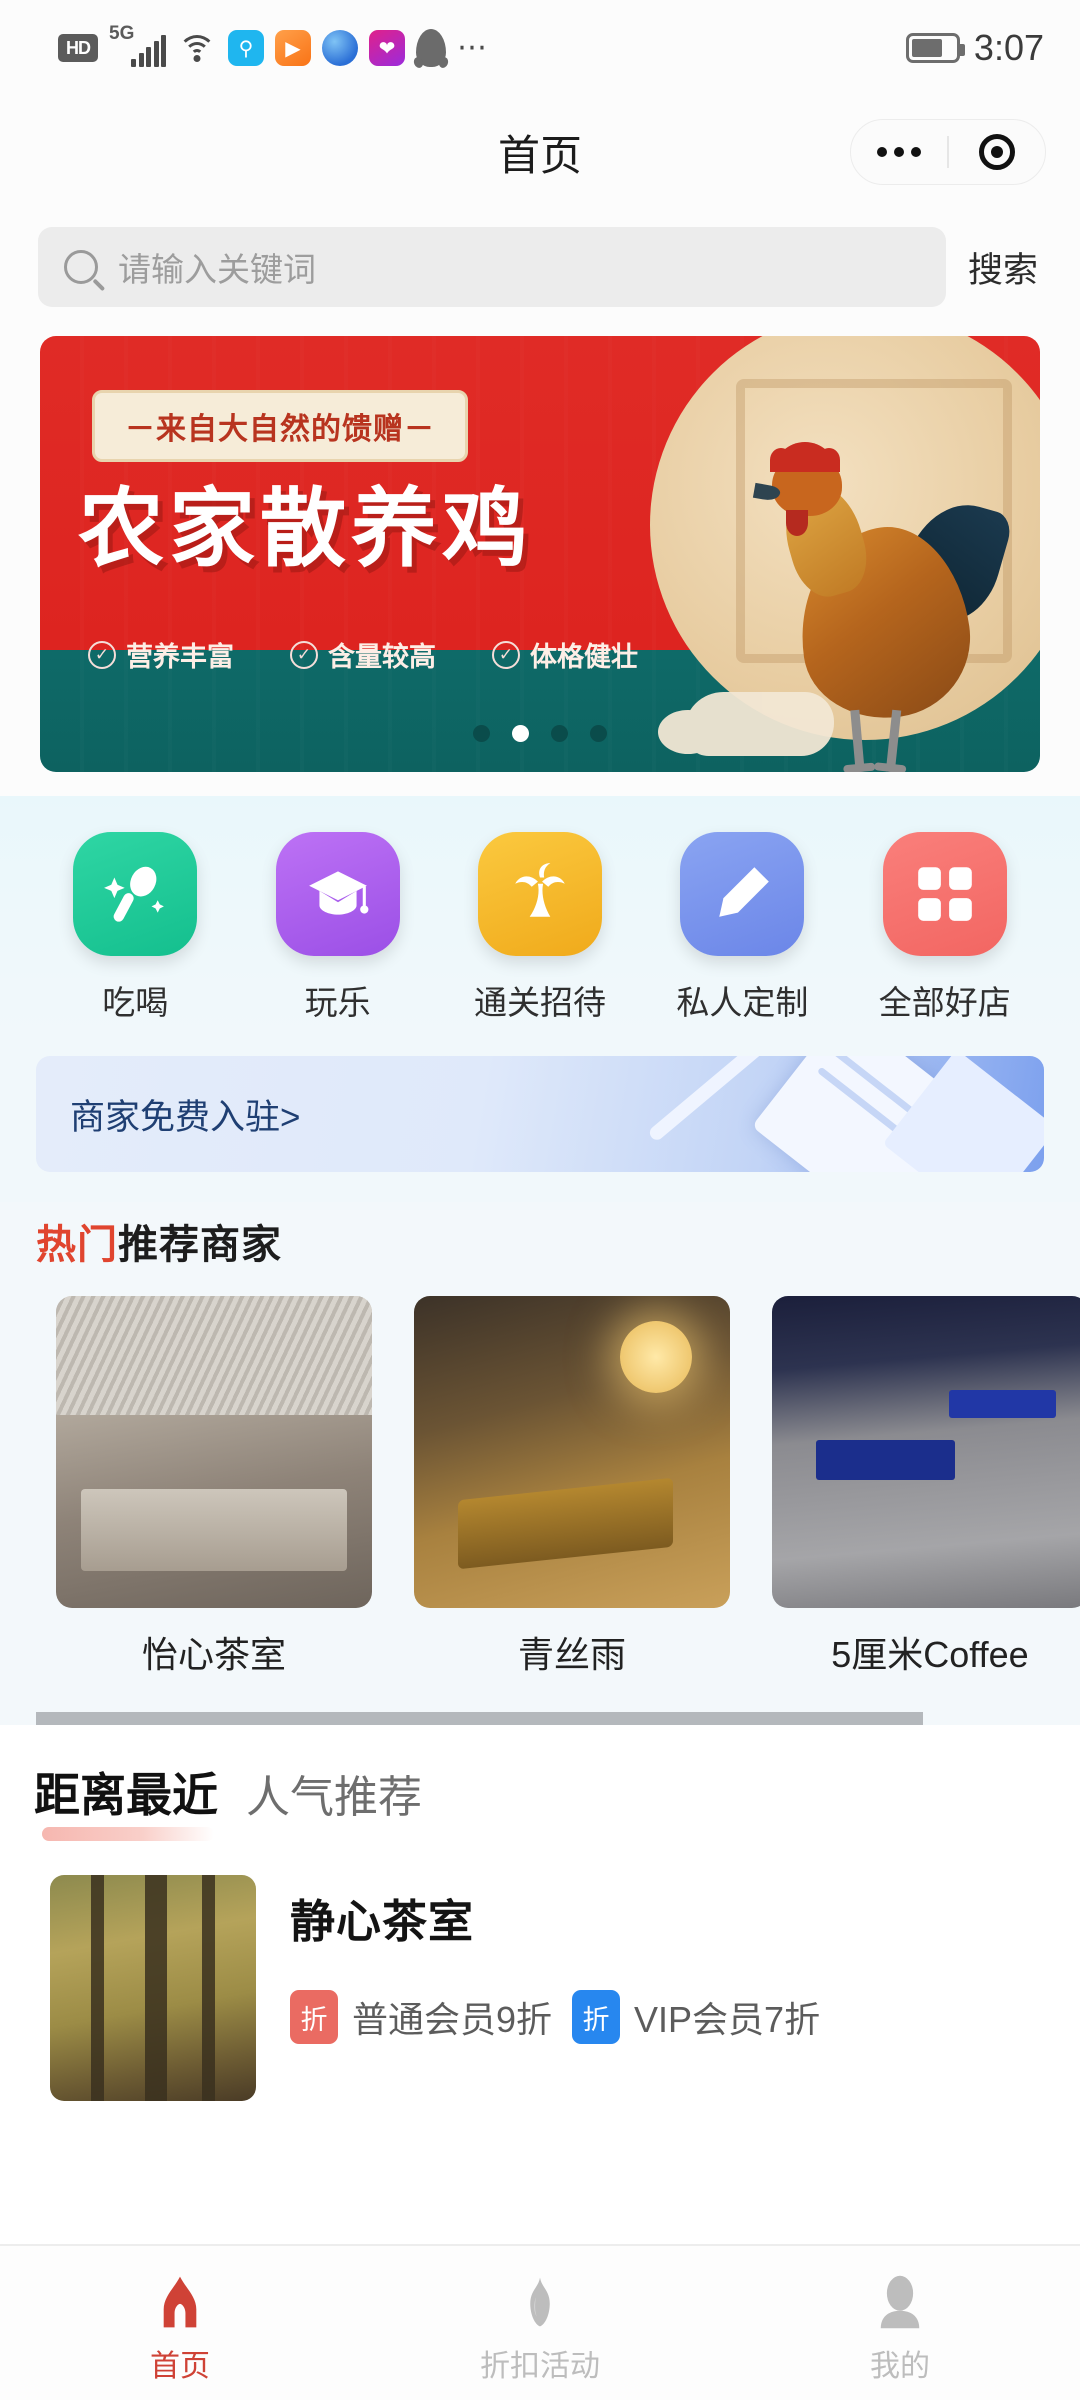 The height and width of the screenshot is (2400, 1080). I want to click on category-section: 吃喝 玩乐 通关招待 私人定制 全部好店, so click(540, 915).